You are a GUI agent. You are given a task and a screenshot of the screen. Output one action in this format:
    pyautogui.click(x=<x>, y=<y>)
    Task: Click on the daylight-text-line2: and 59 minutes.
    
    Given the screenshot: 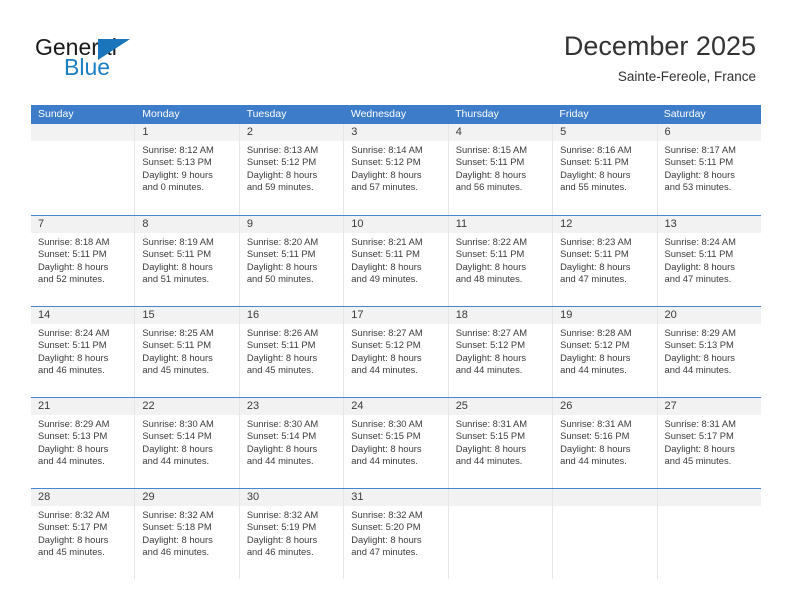 What is the action you would take?
    pyautogui.click(x=280, y=187)
    